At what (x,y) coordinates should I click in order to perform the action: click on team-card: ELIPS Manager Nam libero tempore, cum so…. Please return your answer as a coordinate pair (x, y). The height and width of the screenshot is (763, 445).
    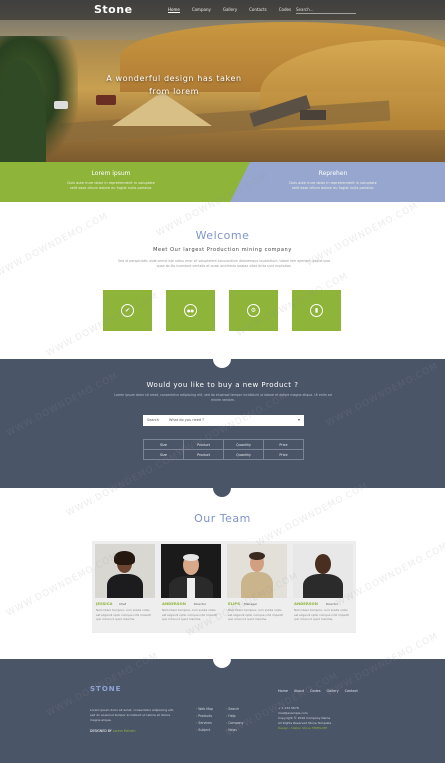
    Looking at the image, I should click on (257, 587).